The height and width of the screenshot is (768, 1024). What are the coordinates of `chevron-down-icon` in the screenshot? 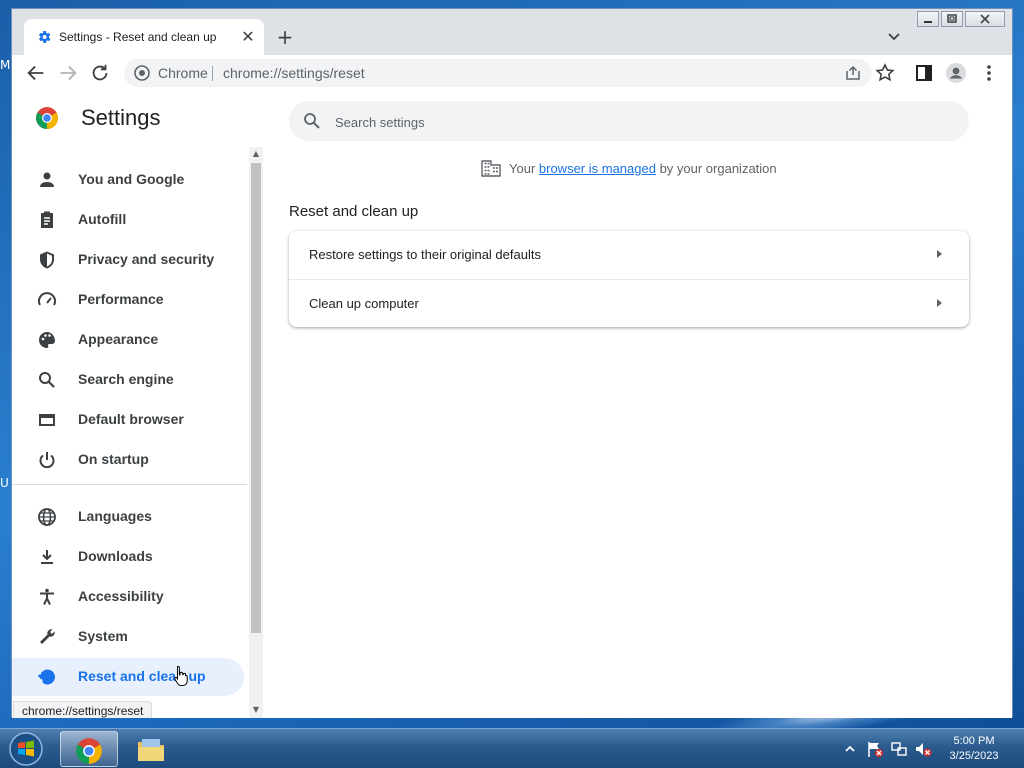 It's located at (894, 37).